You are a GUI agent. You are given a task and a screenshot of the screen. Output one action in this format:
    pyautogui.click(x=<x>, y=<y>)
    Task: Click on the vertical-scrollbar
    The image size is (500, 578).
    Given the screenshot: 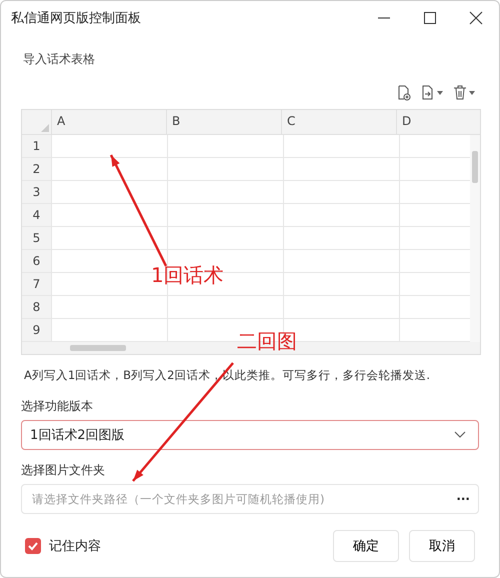 What is the action you would take?
    pyautogui.click(x=475, y=238)
    